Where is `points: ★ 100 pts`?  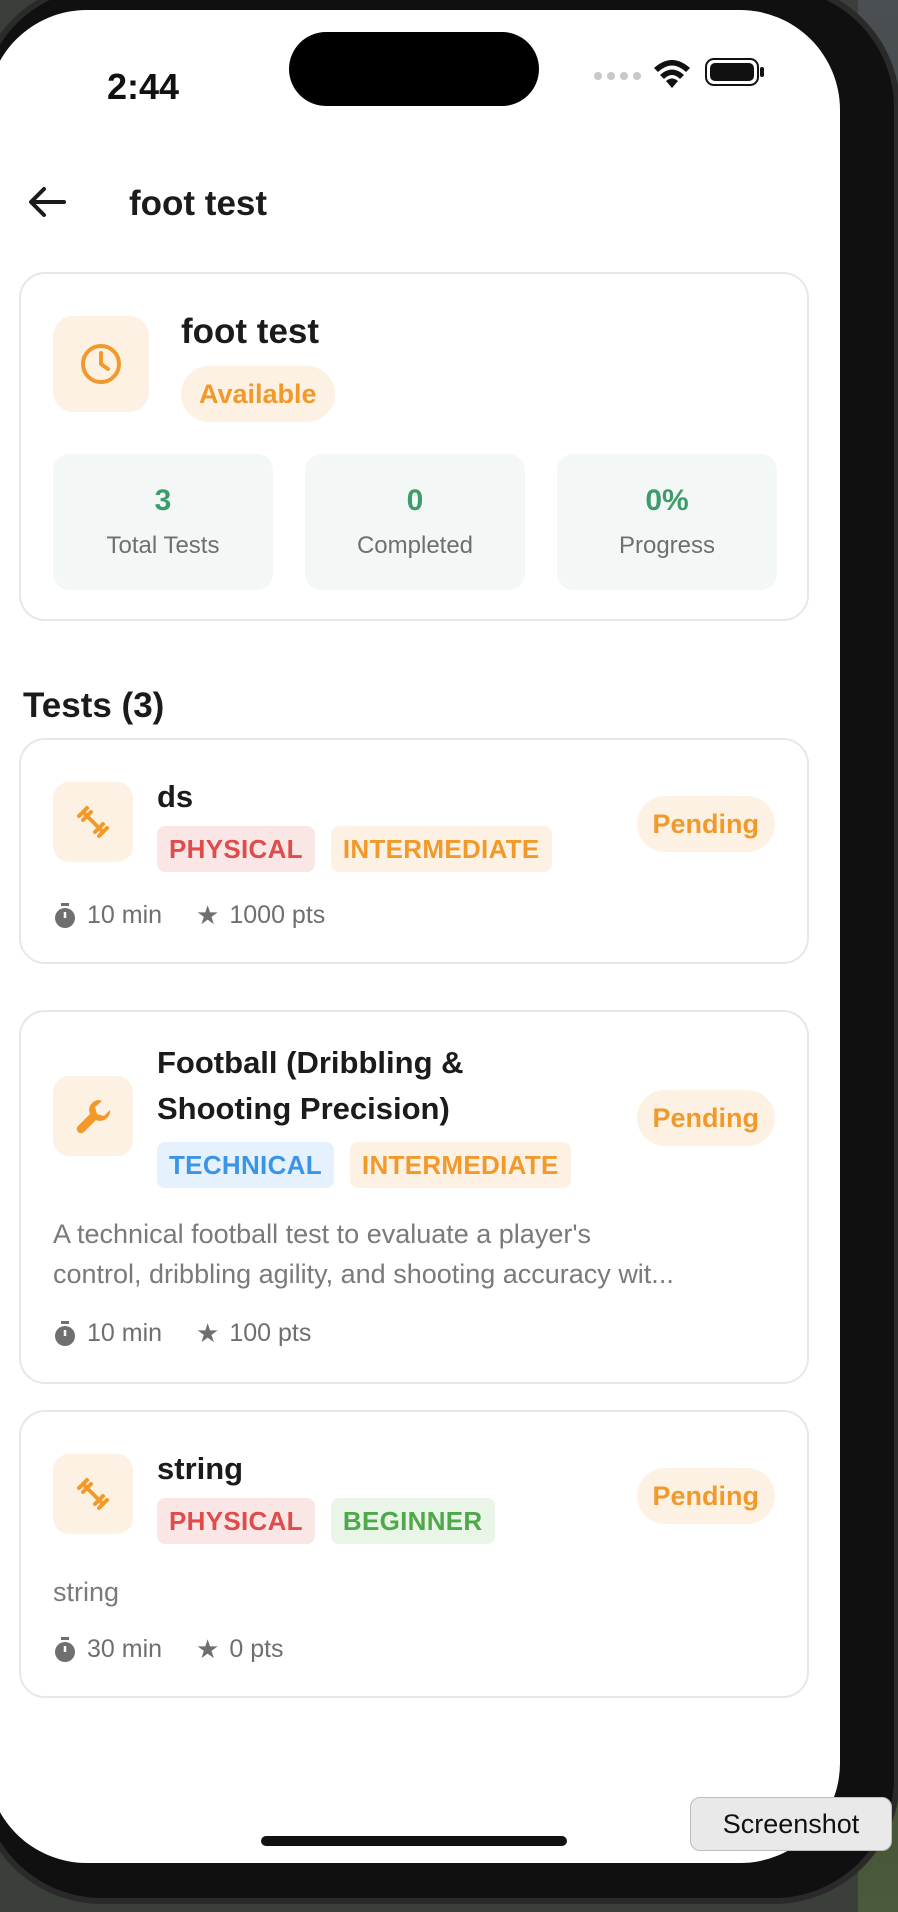 points: ★ 100 pts is located at coordinates (253, 1333).